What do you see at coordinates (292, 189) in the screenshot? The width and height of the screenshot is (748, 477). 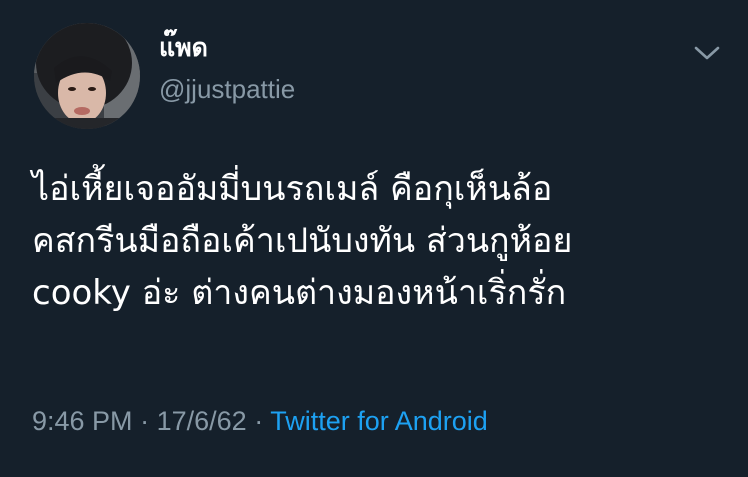 I see `tweet-text-line: ไอ่เหี้ยเจออัมมี่บนรถเมล์ คือกุเห็นล้อ` at bounding box center [292, 189].